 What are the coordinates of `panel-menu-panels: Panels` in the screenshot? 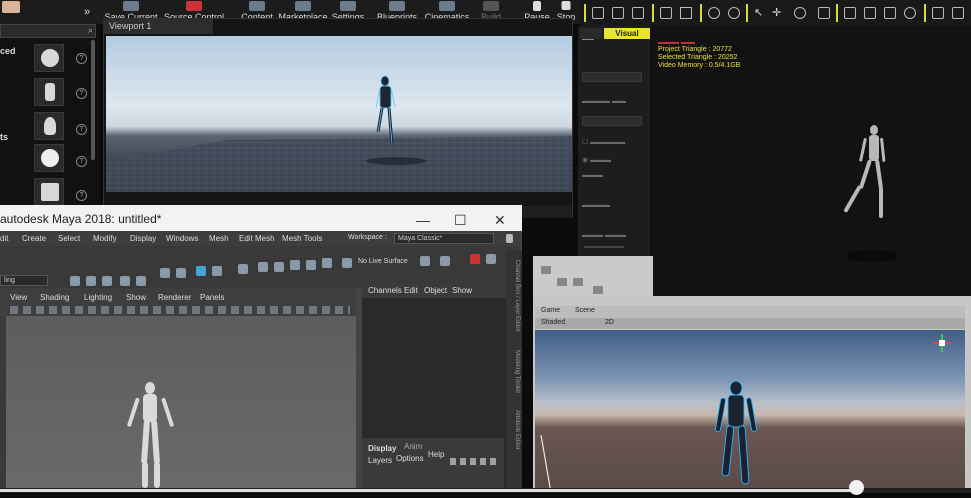 It's located at (212, 297).